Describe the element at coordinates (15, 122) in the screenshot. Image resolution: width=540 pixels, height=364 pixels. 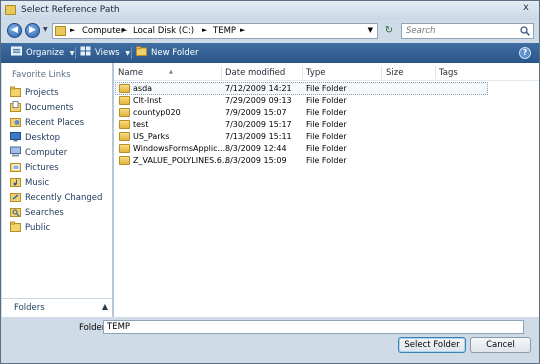
I see `recent-places-icon` at that location.